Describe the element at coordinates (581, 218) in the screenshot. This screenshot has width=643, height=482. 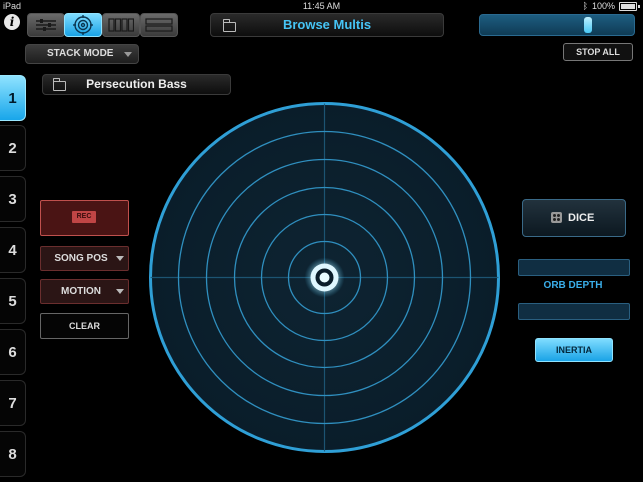
I see `dice-label: DICE` at that location.